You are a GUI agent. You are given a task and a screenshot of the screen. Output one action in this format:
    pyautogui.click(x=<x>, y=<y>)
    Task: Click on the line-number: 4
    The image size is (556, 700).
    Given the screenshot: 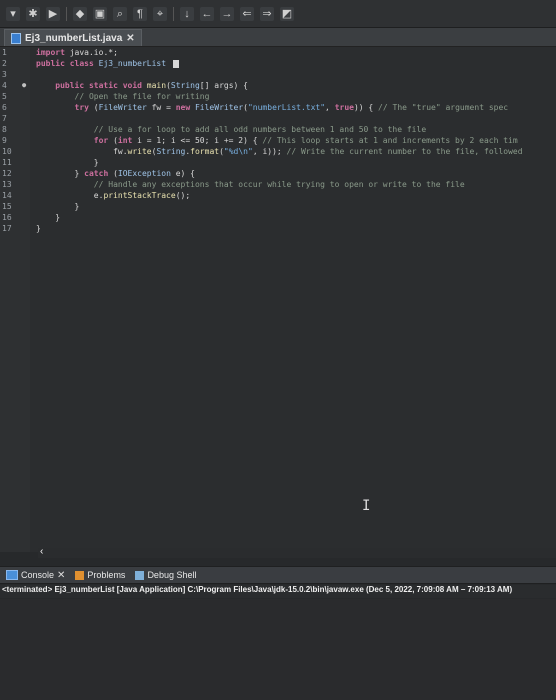 What is the action you would take?
    pyautogui.click(x=4, y=85)
    